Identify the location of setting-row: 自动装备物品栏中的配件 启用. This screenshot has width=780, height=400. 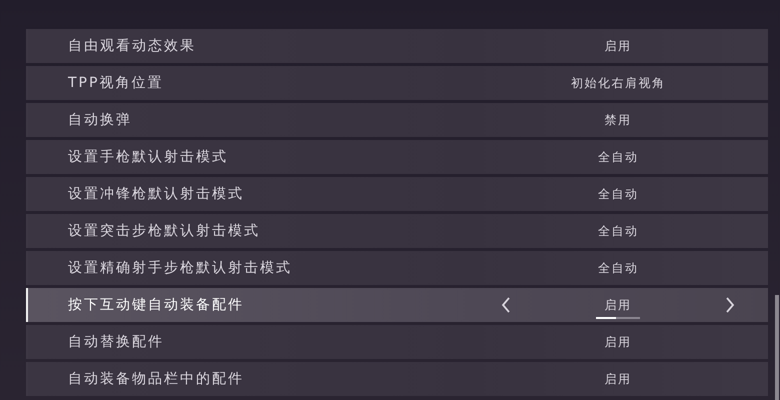
(397, 379).